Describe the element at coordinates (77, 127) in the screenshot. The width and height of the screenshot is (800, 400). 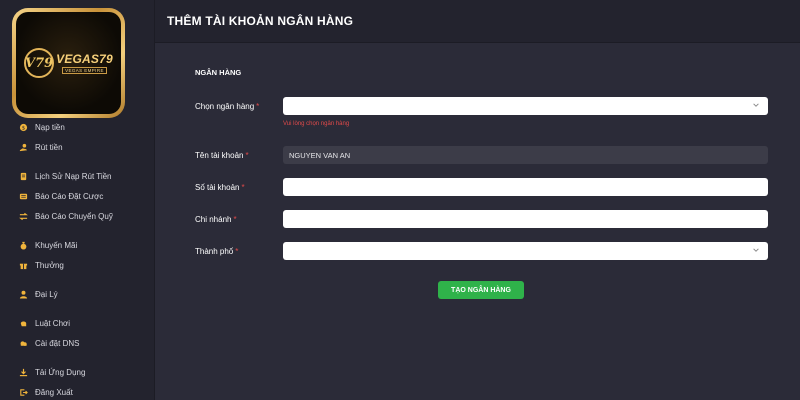
I see `sidebar-item-deposit: $ Nạp tiền` at that location.